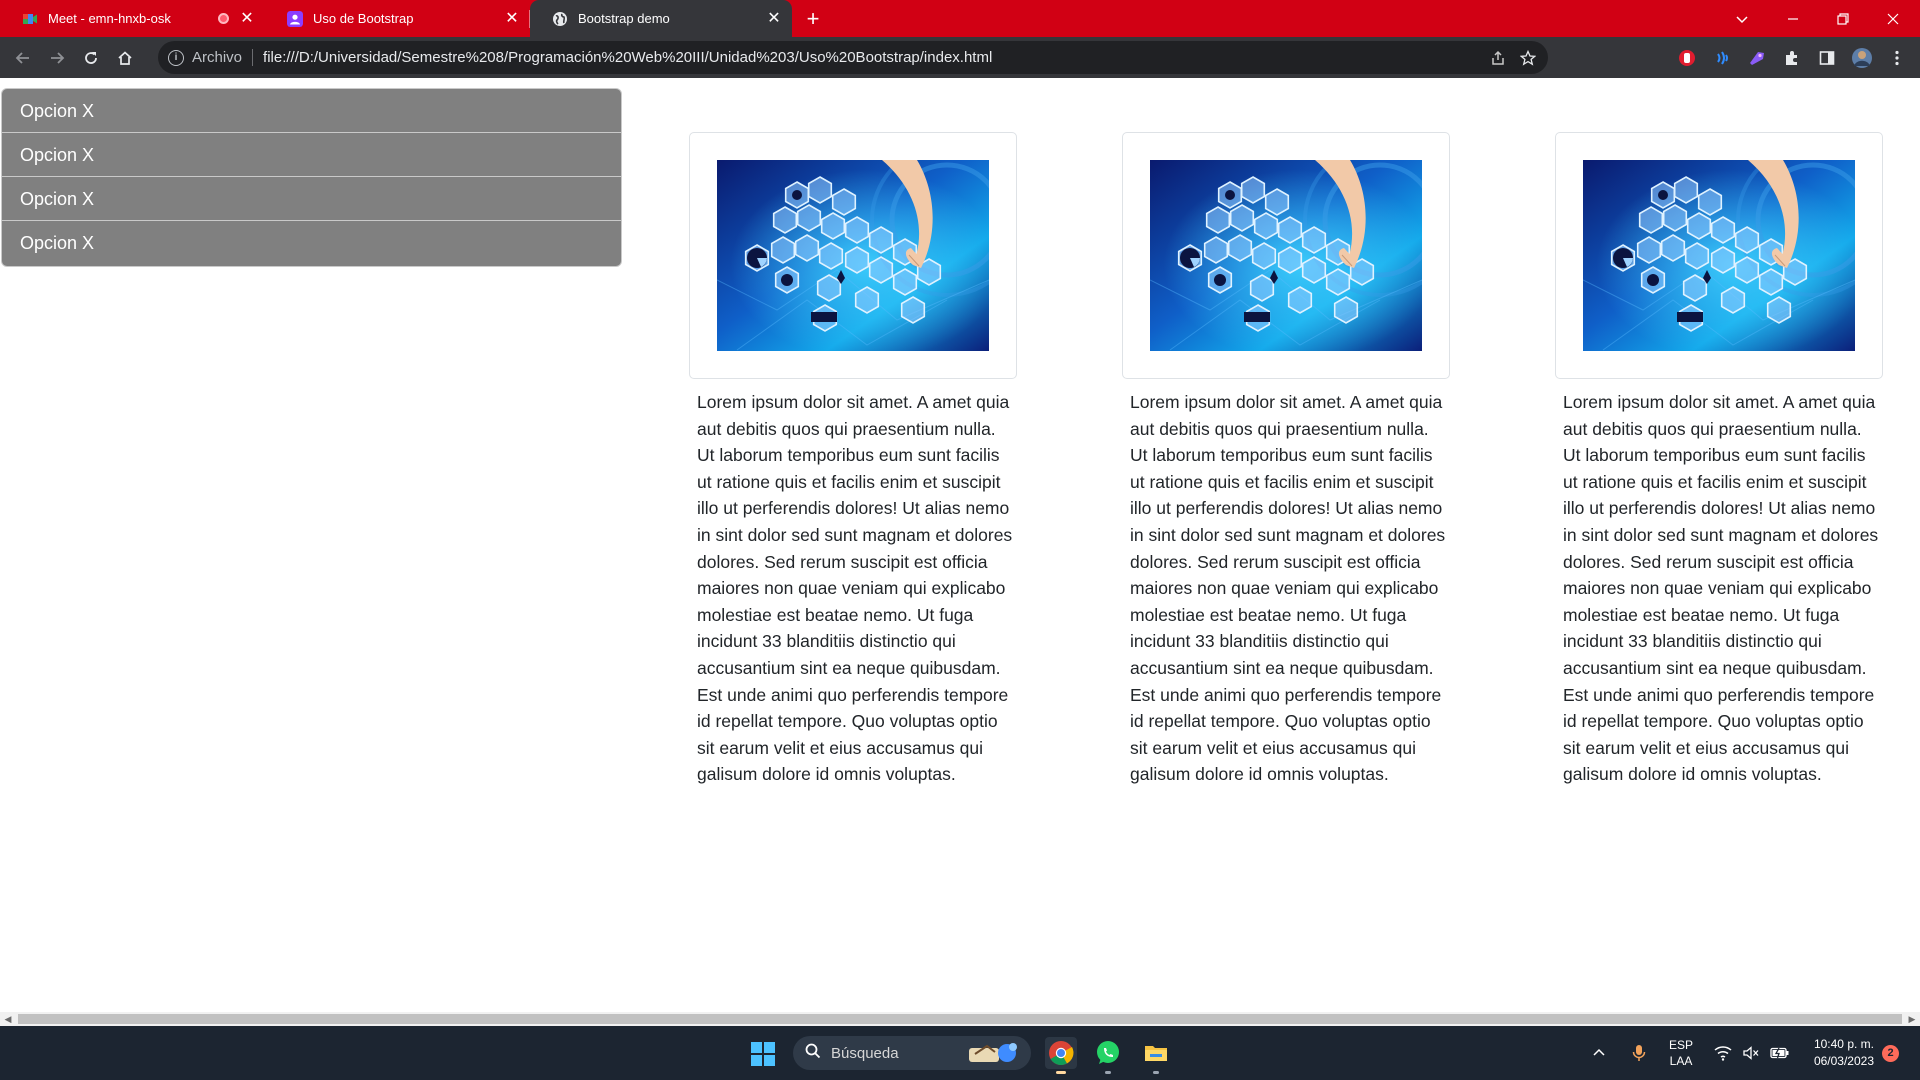 The image size is (1920, 1080). Describe the element at coordinates (1779, 1053) in the screenshot. I see `battery-charging-icon` at that location.